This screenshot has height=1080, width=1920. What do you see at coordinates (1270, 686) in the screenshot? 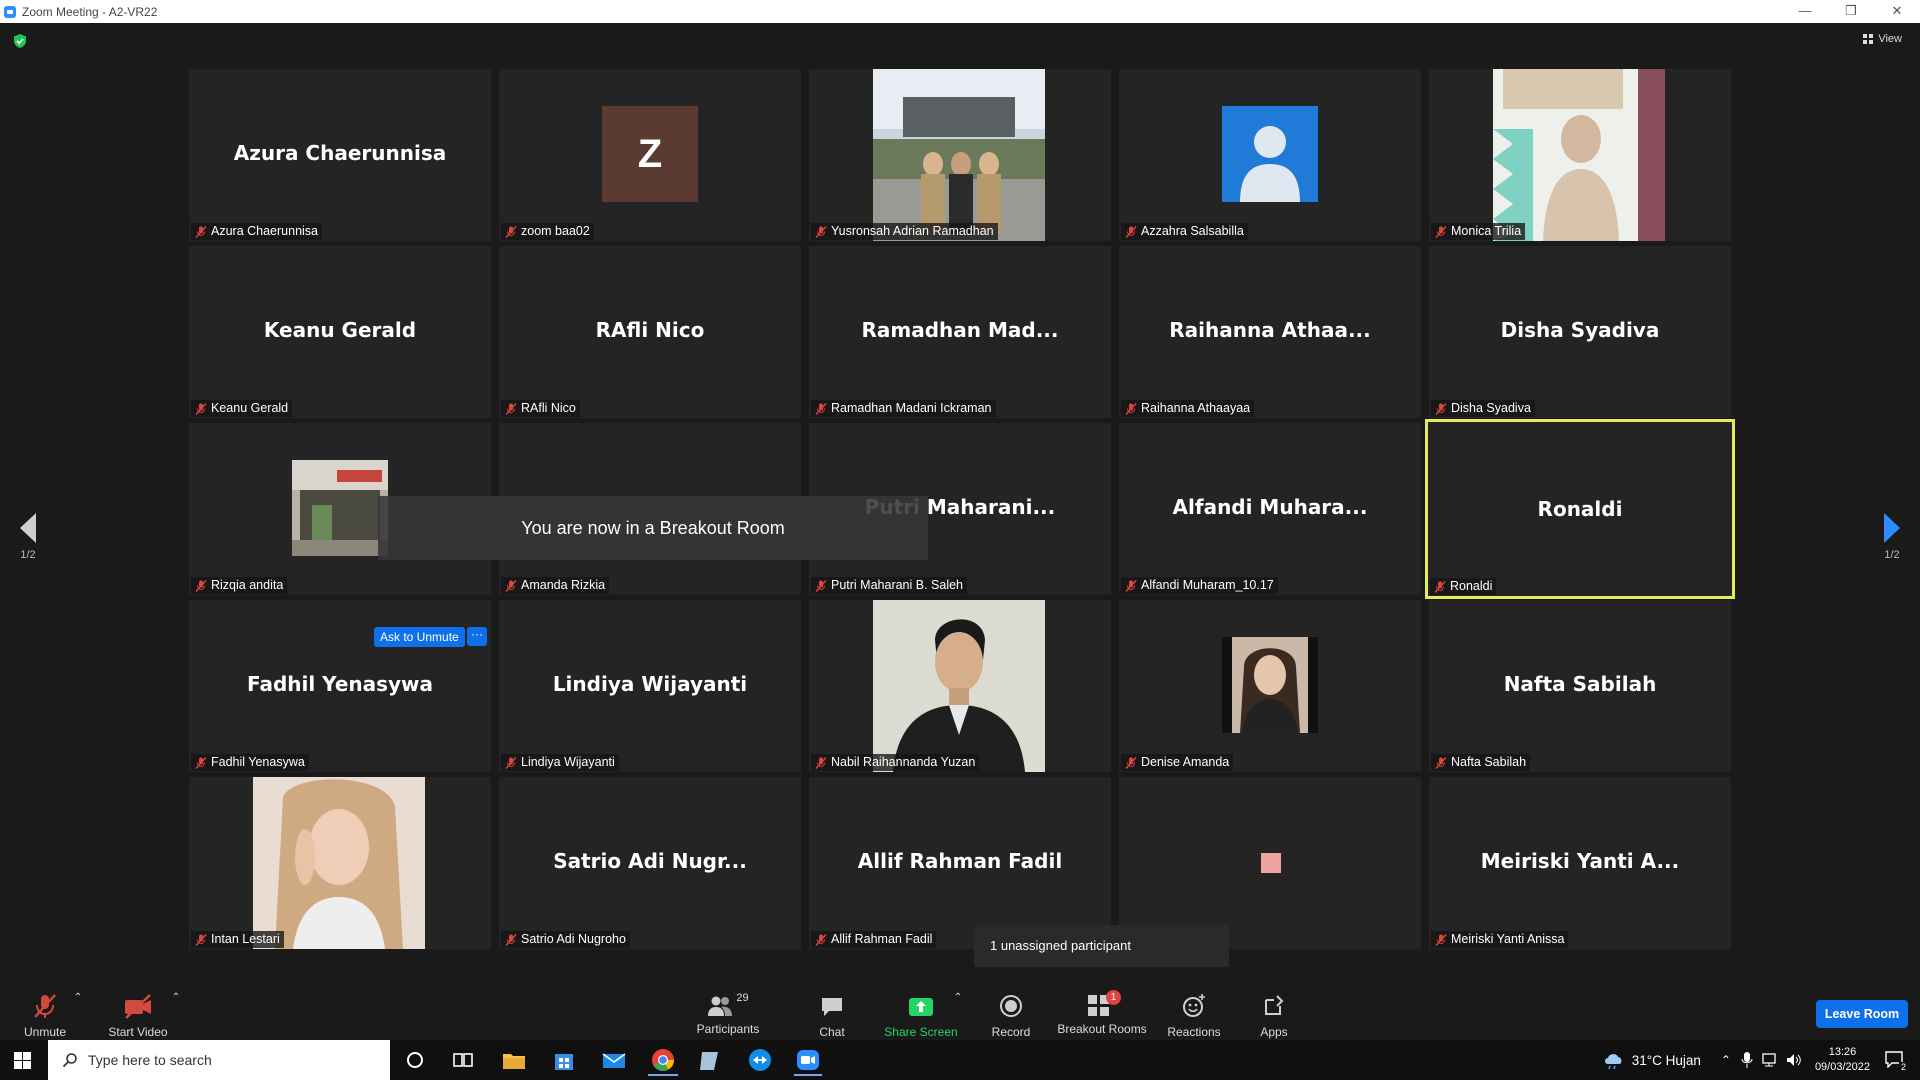
I see `participant-tile: Denise Amanda` at bounding box center [1270, 686].